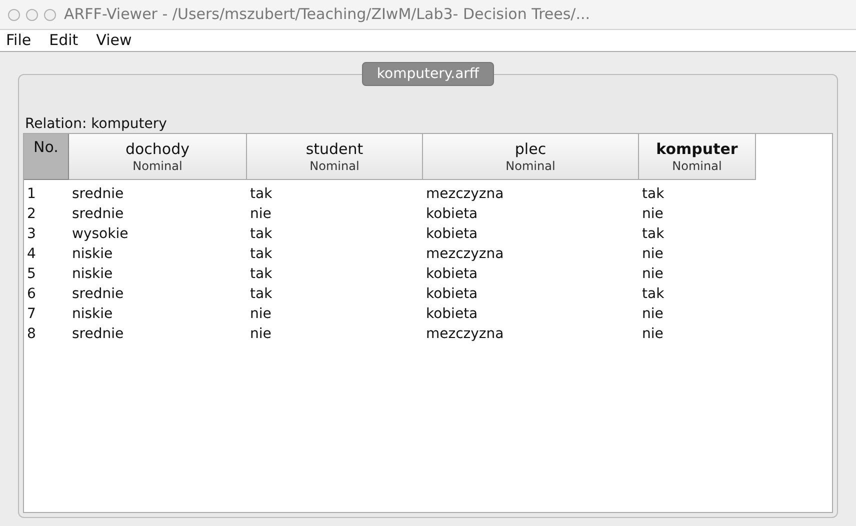 This screenshot has height=526, width=856. Describe the element at coordinates (31, 234) in the screenshot. I see `table-cell-text: 3` at that location.